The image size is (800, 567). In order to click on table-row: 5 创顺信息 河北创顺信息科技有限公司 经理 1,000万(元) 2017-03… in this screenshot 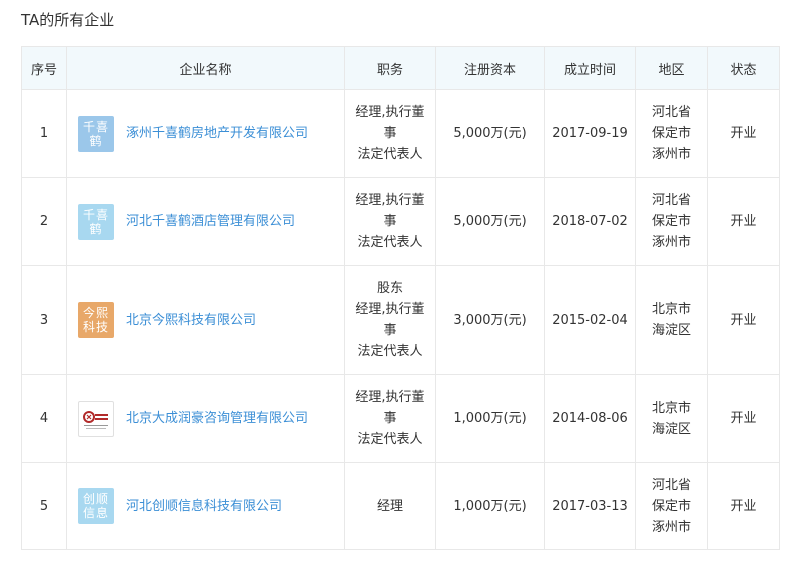, I will do `click(400, 506)`.